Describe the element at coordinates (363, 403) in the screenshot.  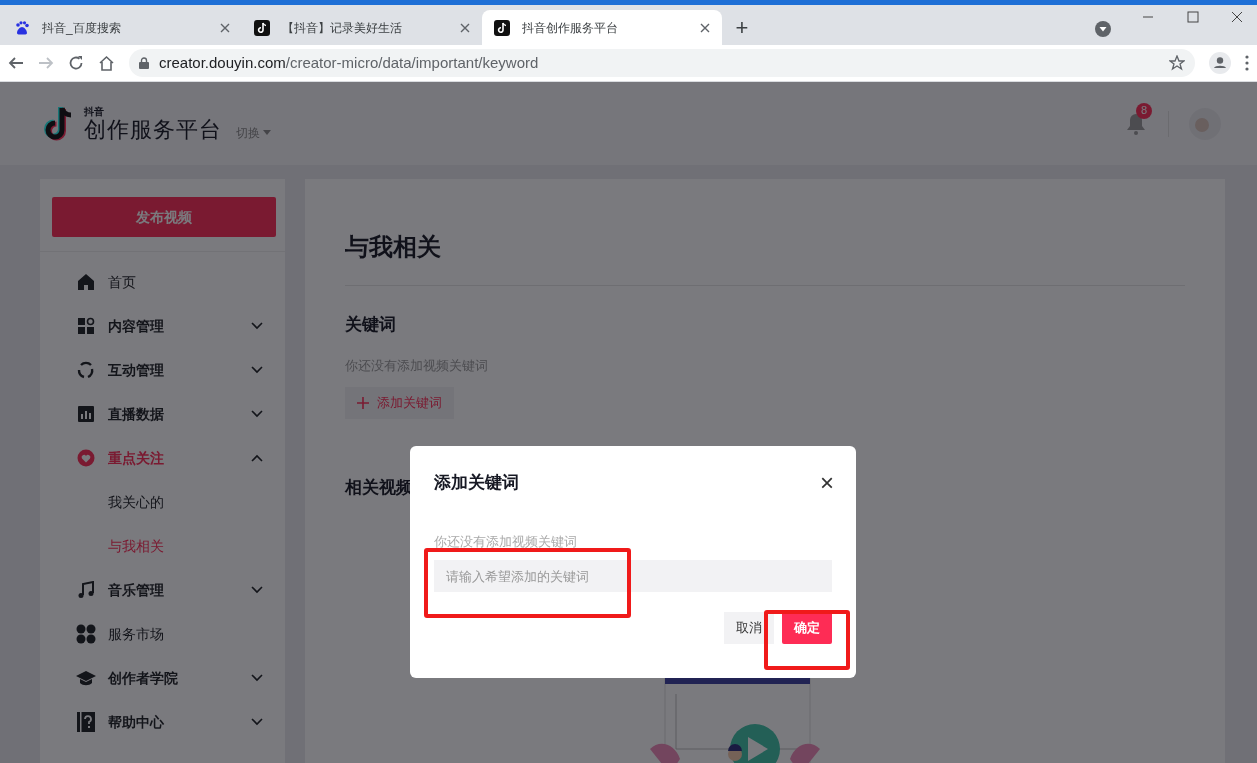
I see `plus-icon` at that location.